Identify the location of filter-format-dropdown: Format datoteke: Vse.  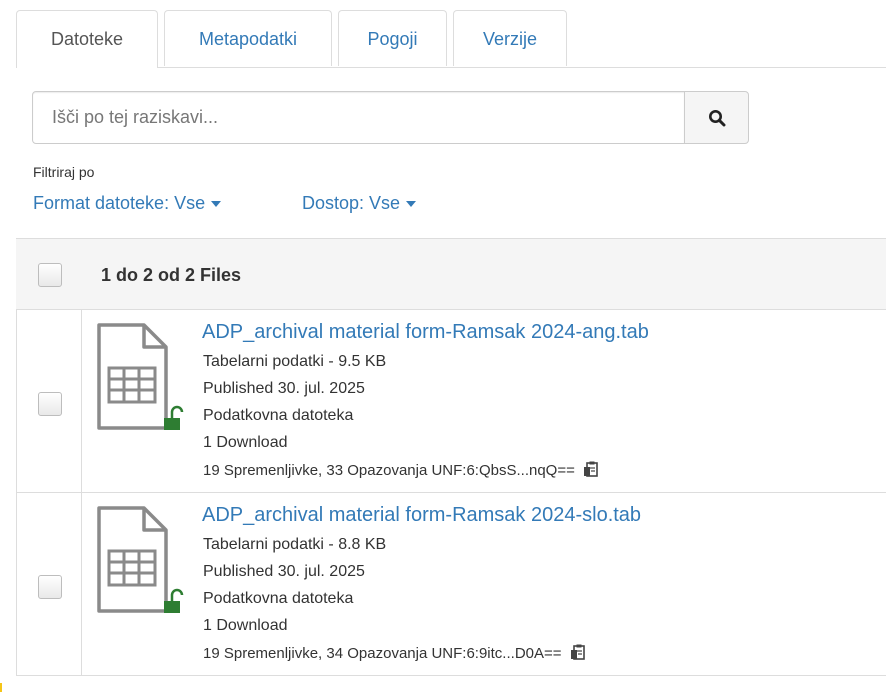
(127, 203).